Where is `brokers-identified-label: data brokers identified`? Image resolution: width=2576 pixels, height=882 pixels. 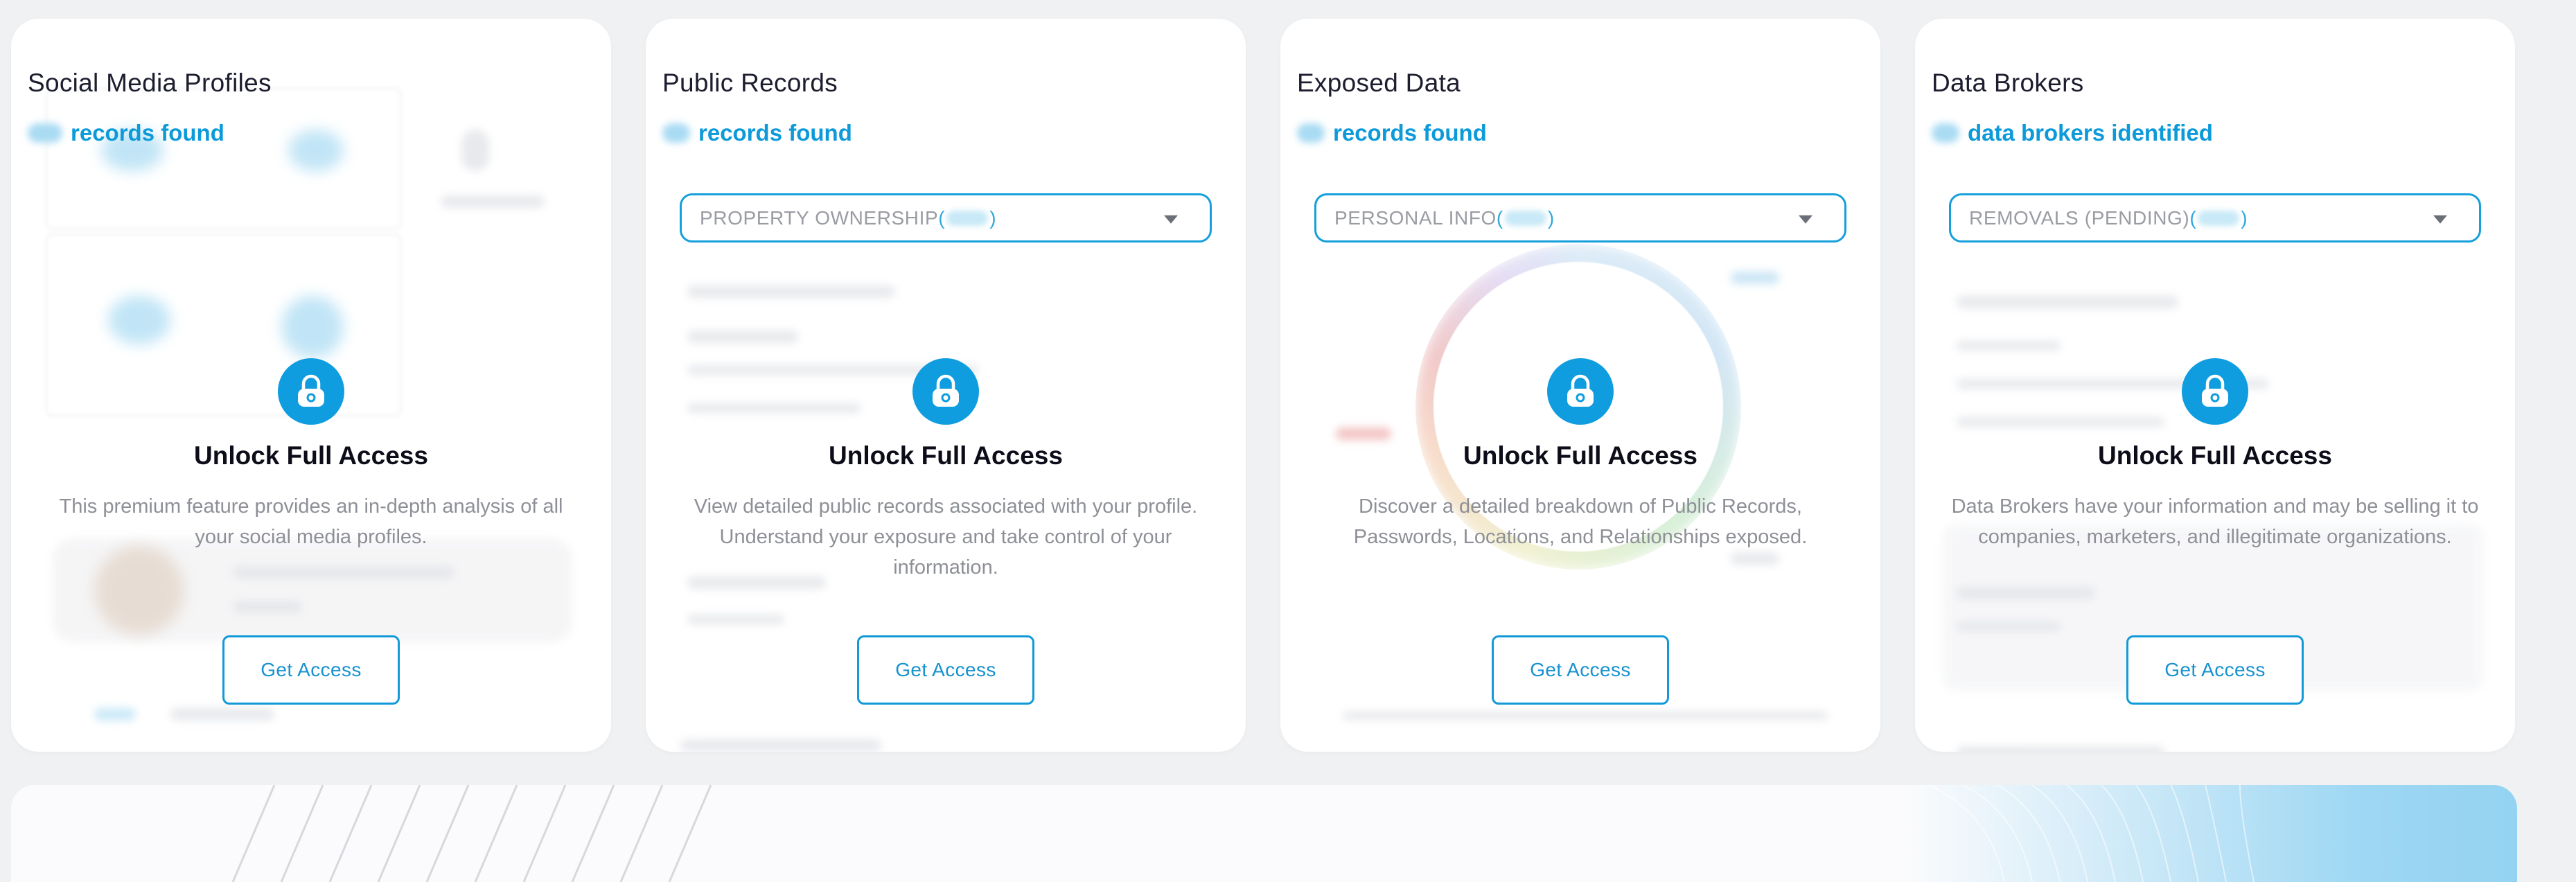 brokers-identified-label: data brokers identified is located at coordinates (2090, 132).